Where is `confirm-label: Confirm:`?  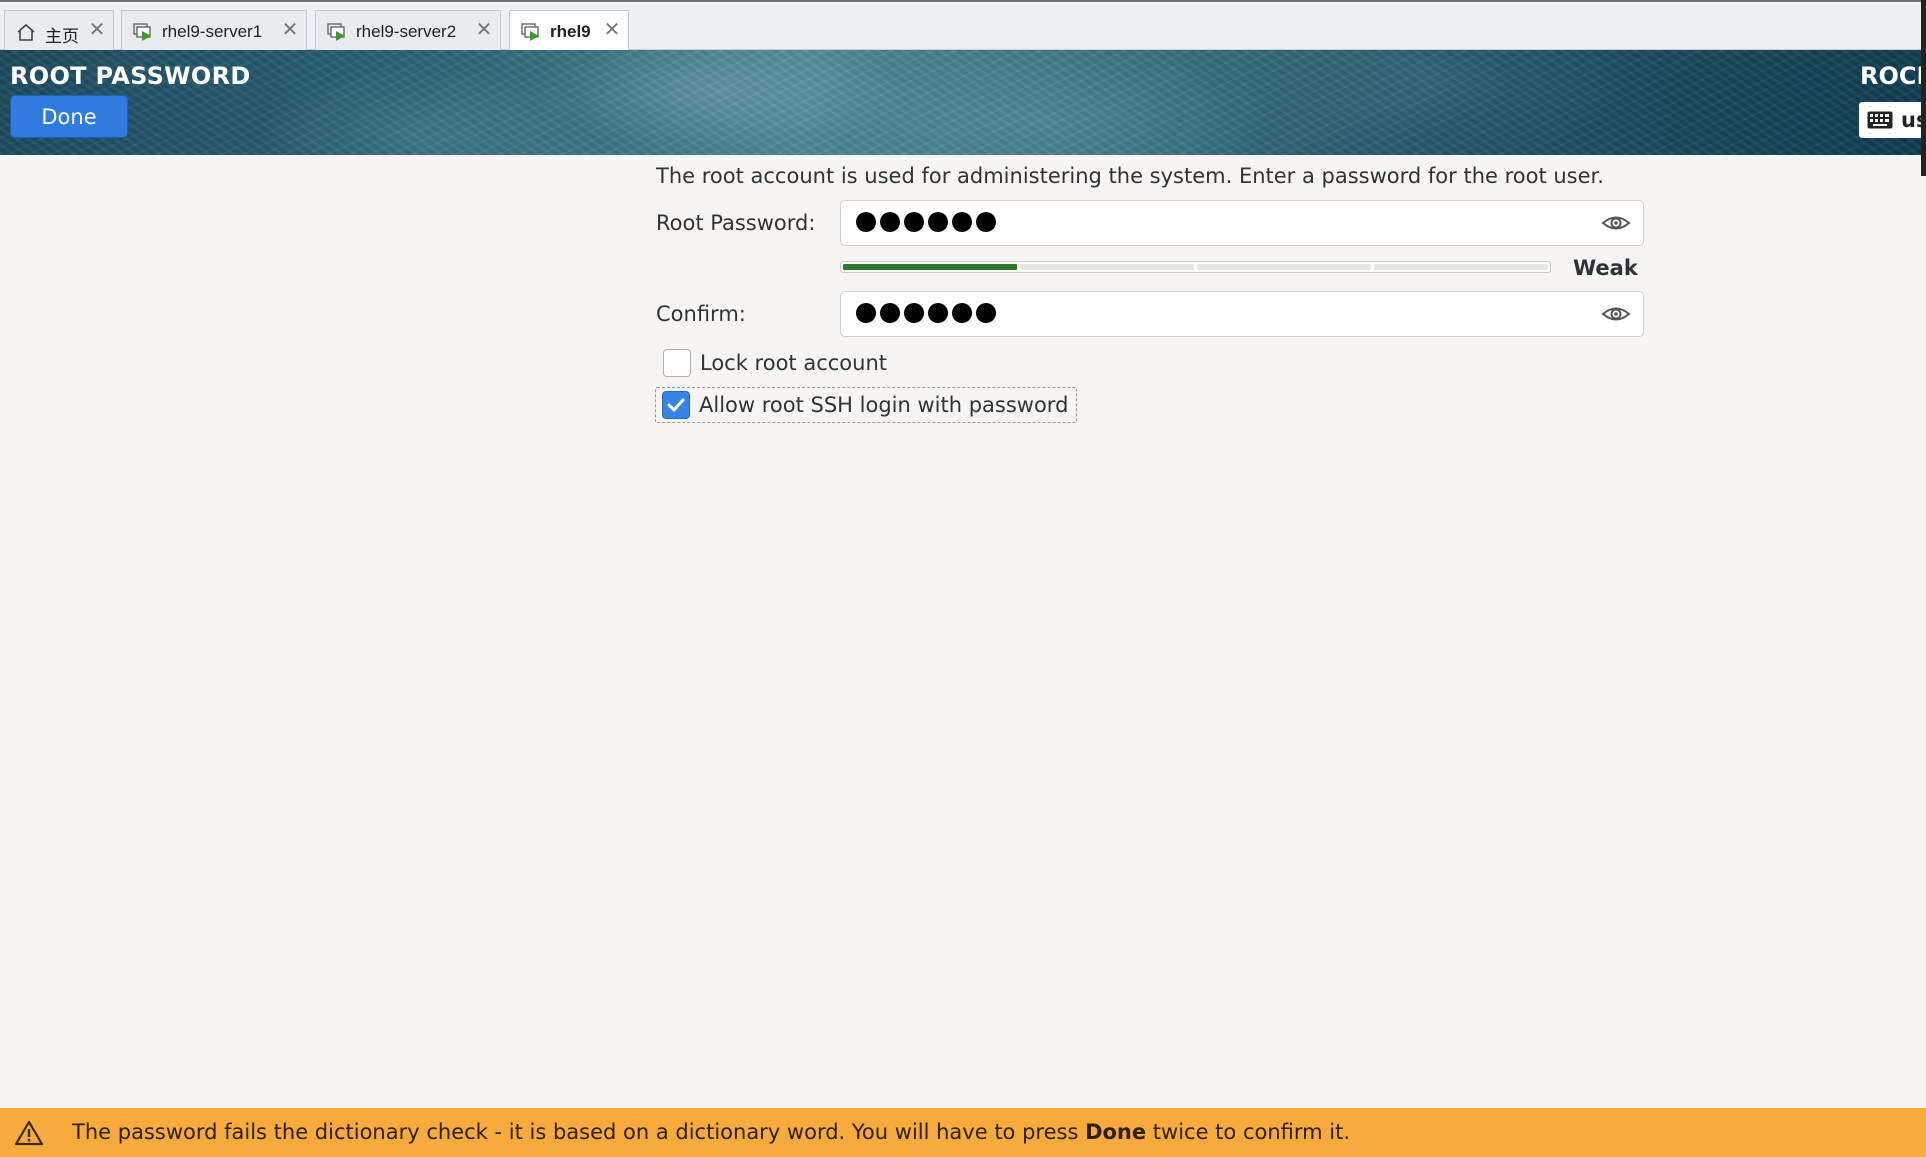 confirm-label: Confirm: is located at coordinates (701, 314).